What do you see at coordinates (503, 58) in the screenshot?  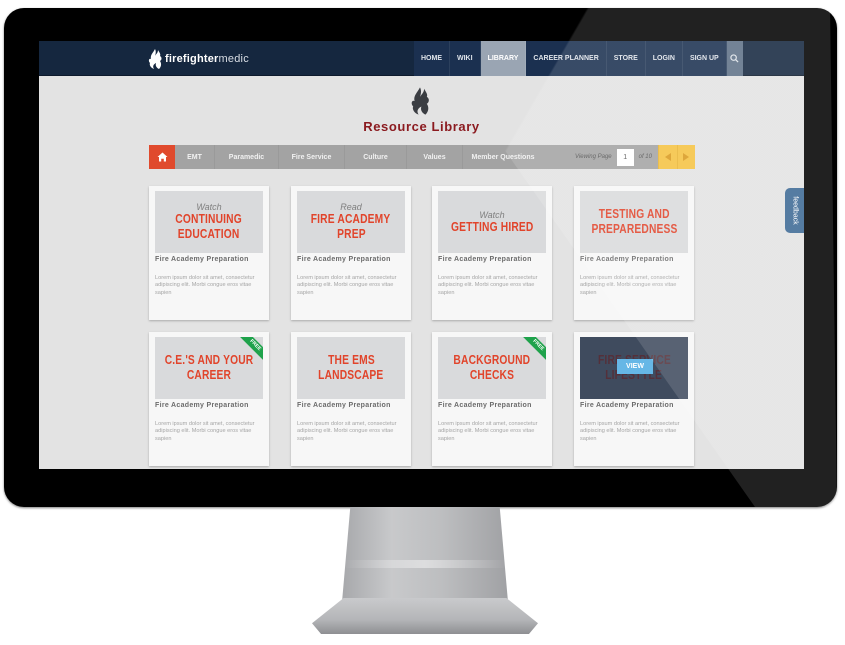 I see `nav-library: LIBRARY` at bounding box center [503, 58].